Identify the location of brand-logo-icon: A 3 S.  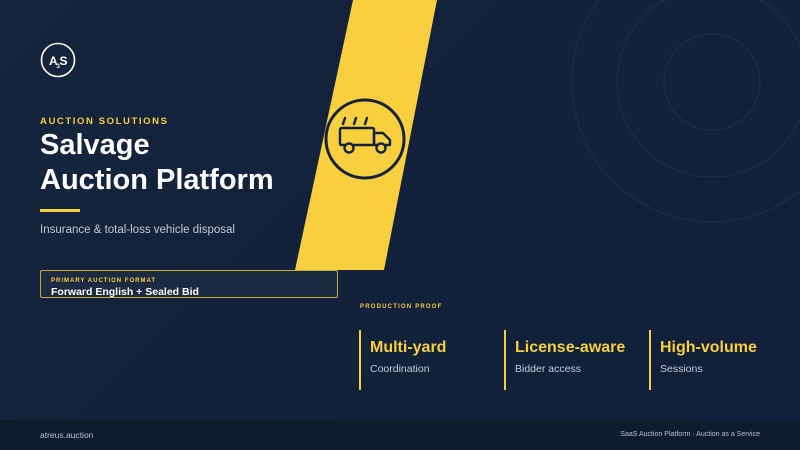
(58, 60).